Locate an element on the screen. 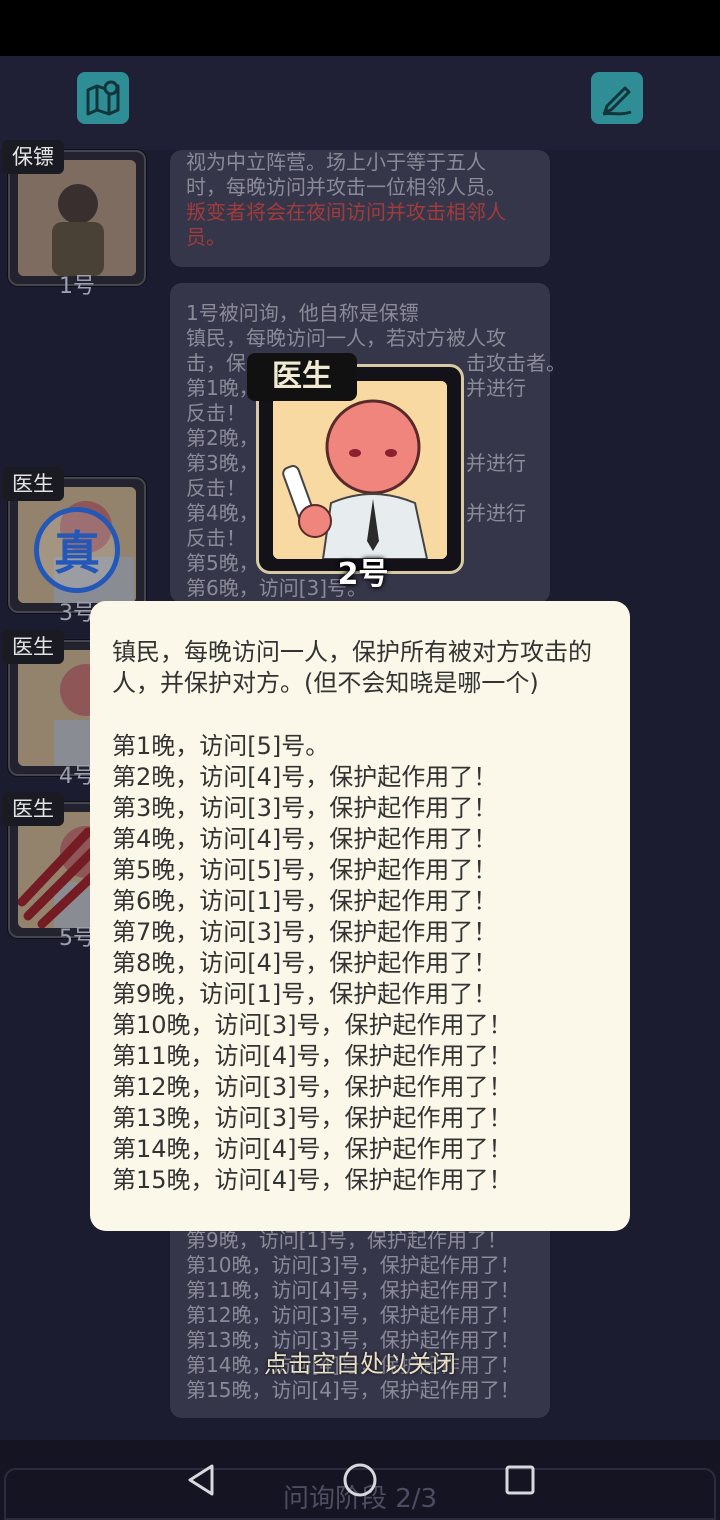  player-number: 2号 is located at coordinates (363, 574).